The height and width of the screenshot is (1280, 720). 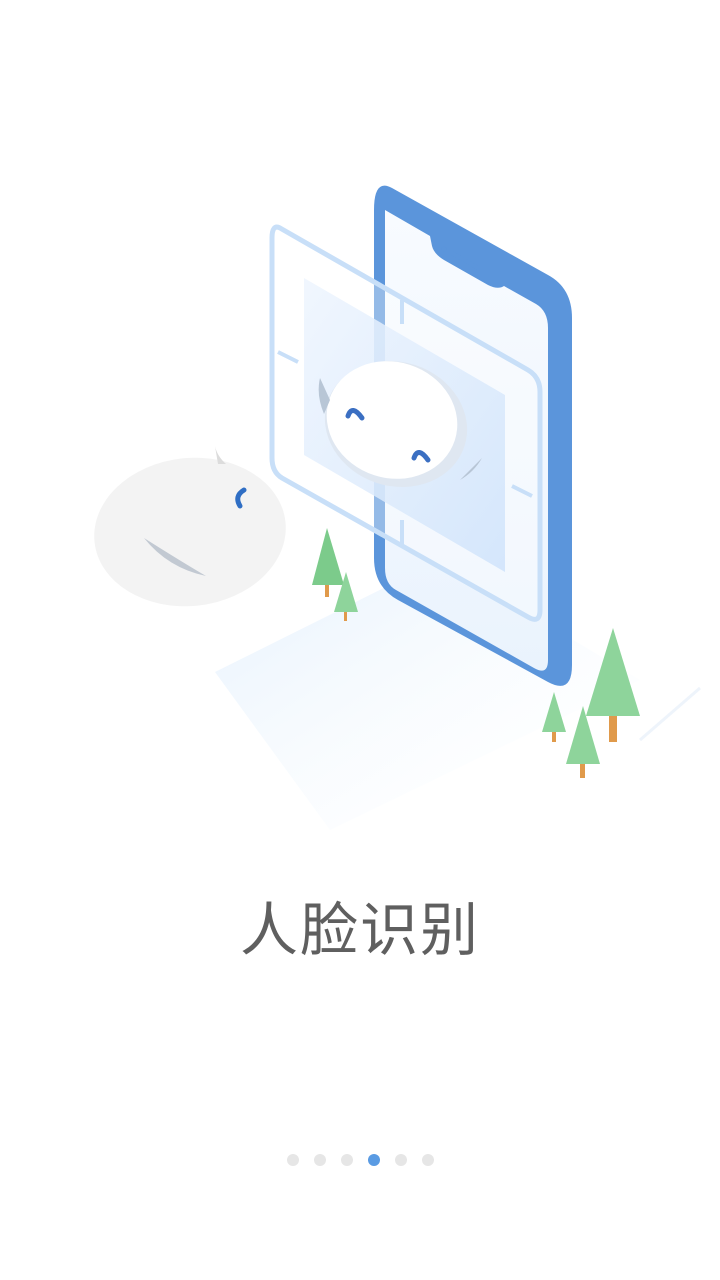 What do you see at coordinates (360, 1160) in the screenshot?
I see `page-indicator` at bounding box center [360, 1160].